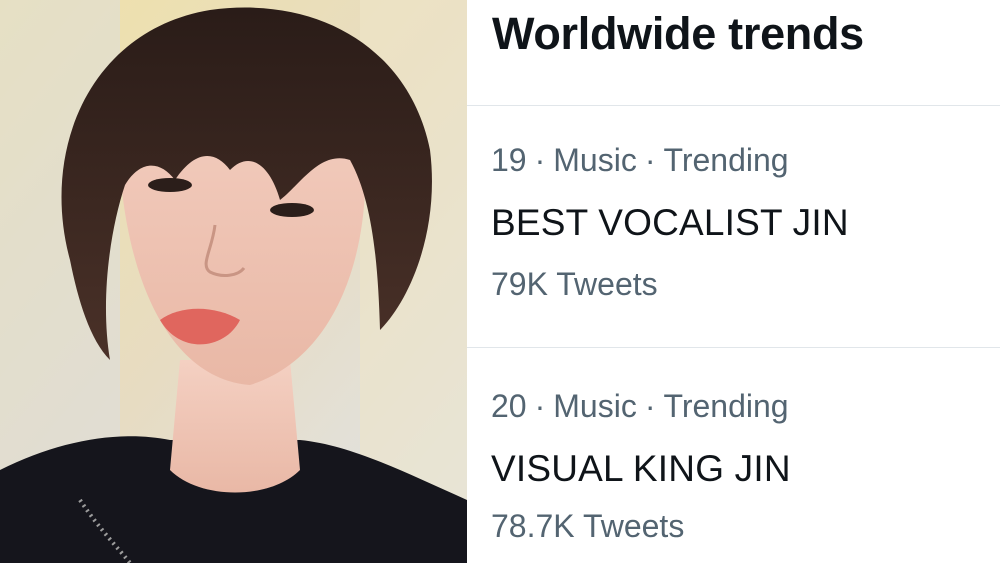 Image resolution: width=1000 pixels, height=563 pixels. What do you see at coordinates (588, 526) in the screenshot?
I see `trend-tweet-count: 78.7K Tweets` at bounding box center [588, 526].